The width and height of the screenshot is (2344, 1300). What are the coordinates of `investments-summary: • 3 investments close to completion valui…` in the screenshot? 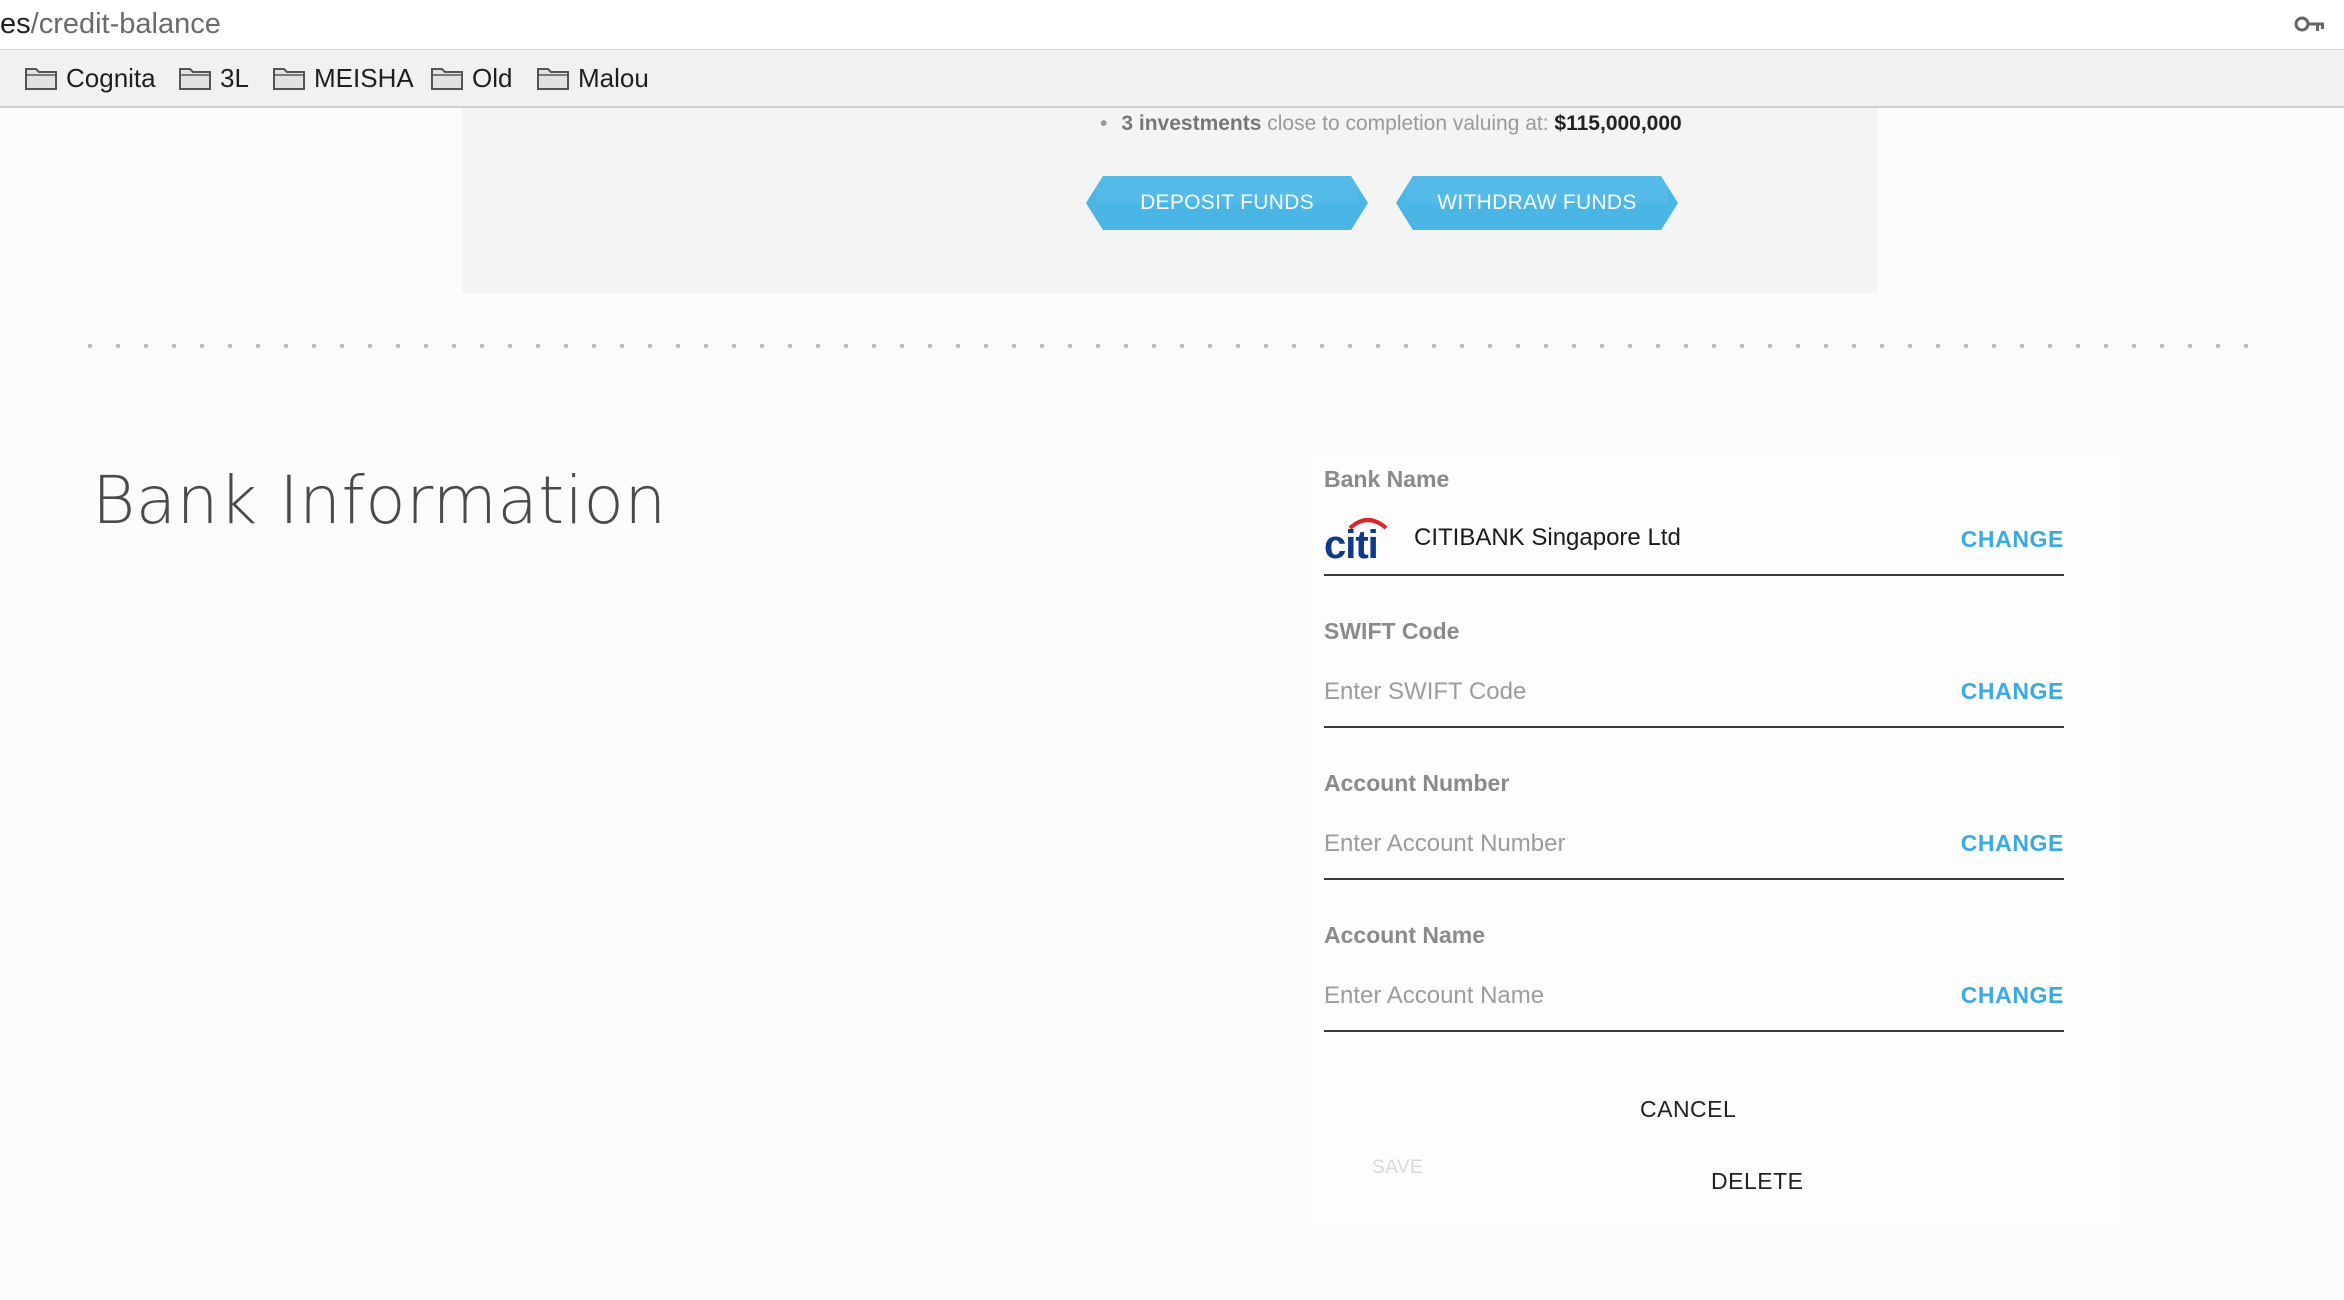 It's located at (1391, 124).